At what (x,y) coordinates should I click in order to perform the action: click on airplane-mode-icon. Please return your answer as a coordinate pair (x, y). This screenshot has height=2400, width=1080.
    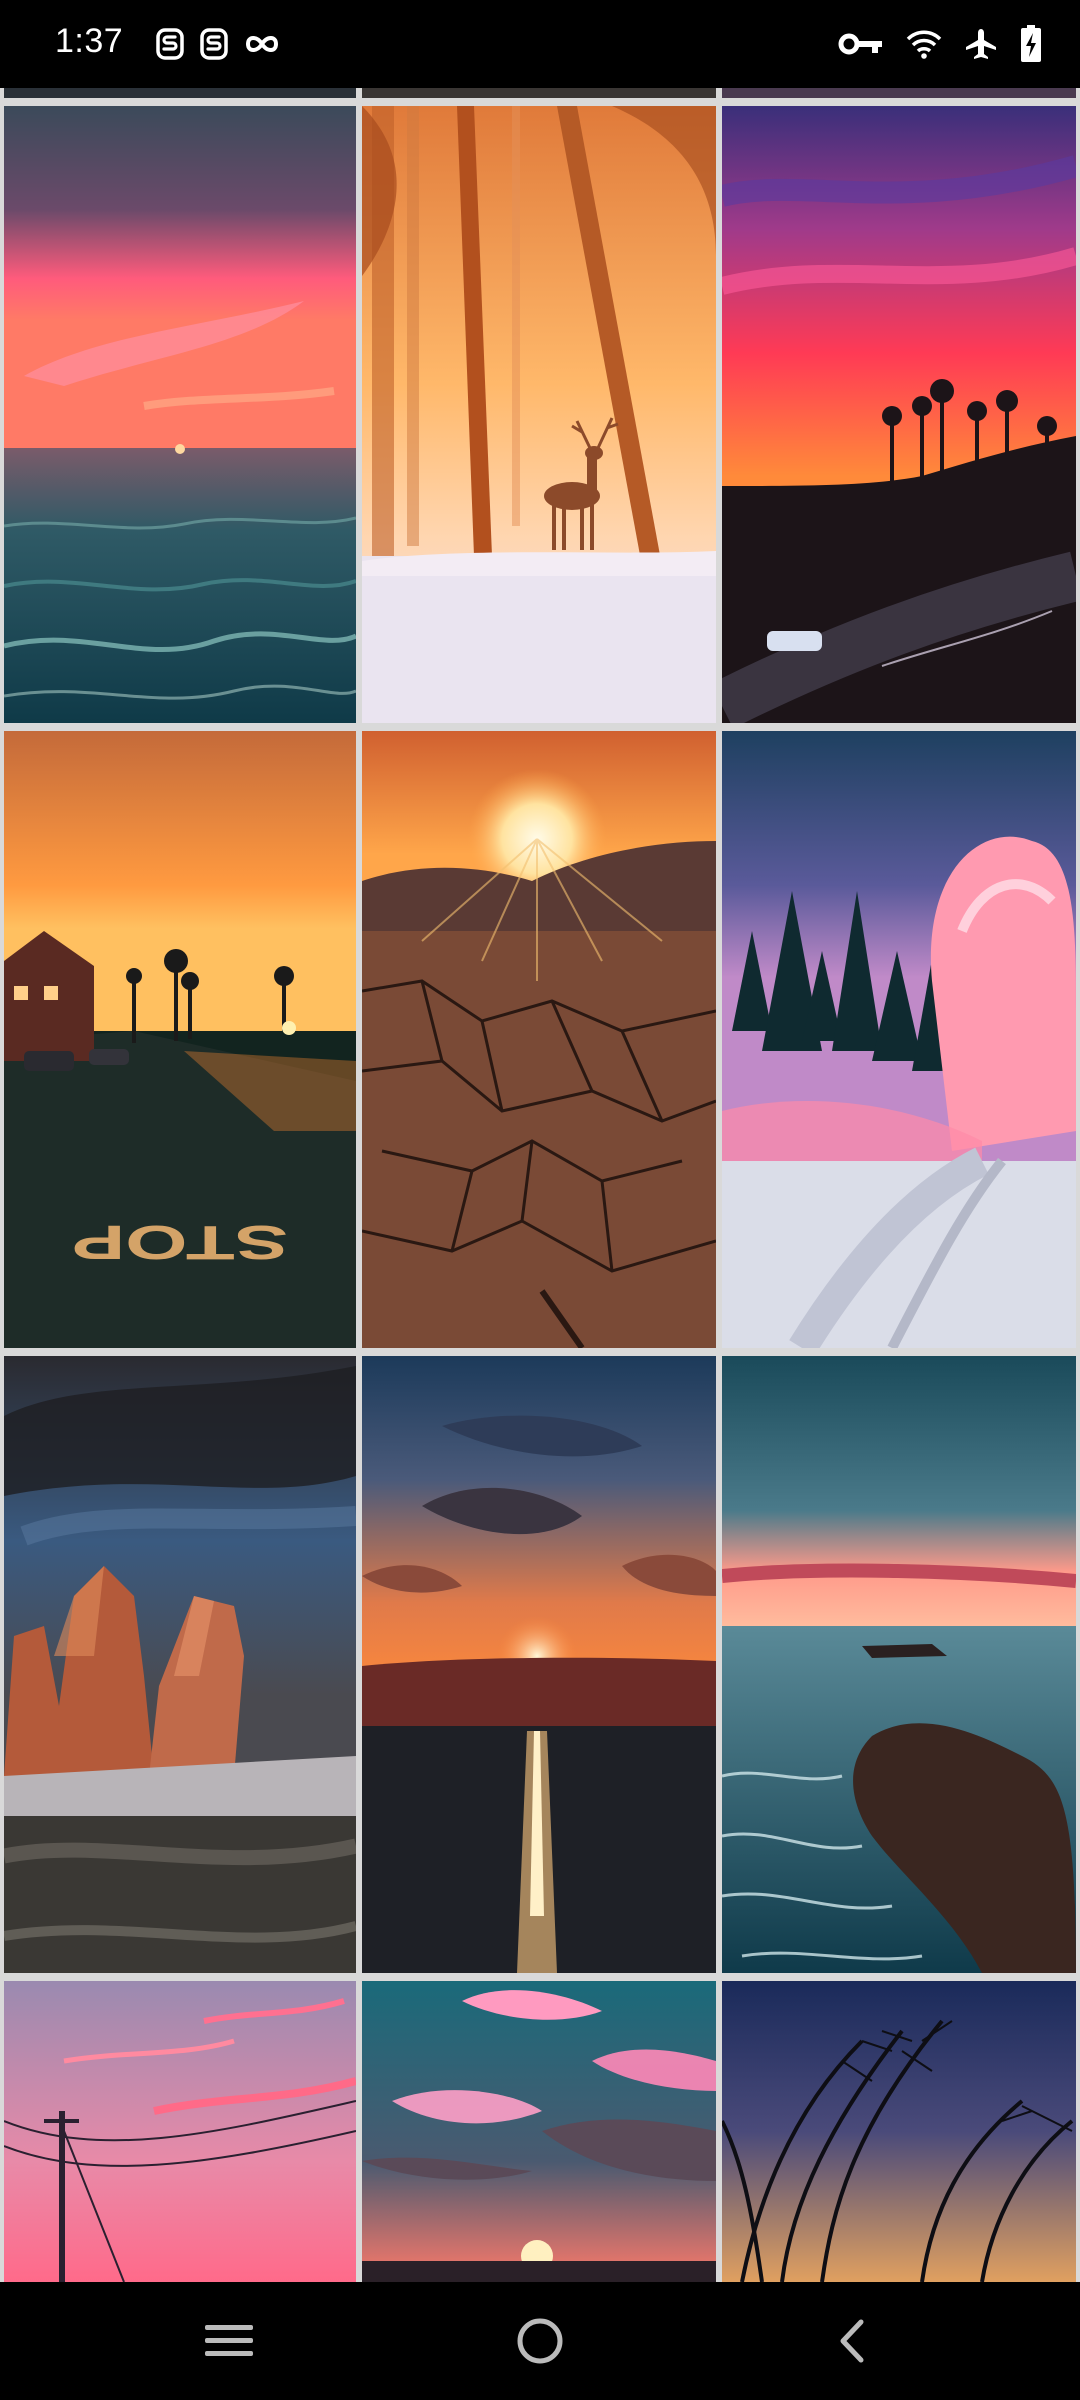
    Looking at the image, I should click on (981, 44).